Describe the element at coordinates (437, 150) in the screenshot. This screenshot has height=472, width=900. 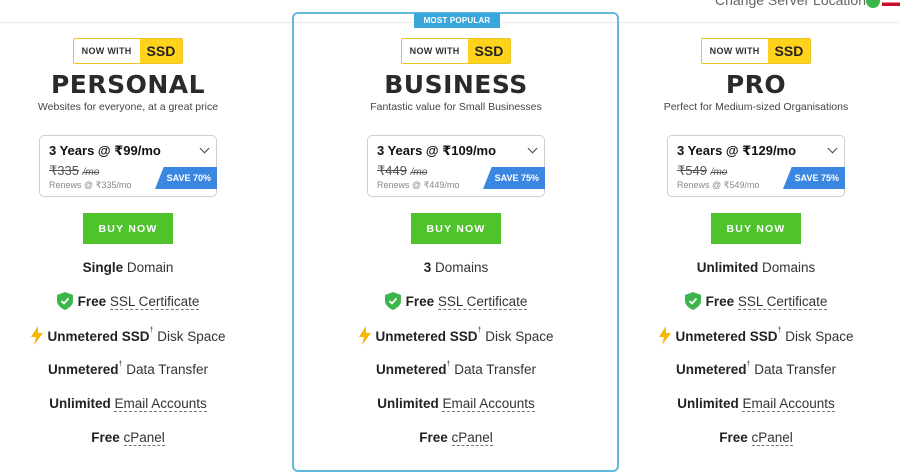
I see `term-price: 3 Years @ ₹109/mo` at that location.